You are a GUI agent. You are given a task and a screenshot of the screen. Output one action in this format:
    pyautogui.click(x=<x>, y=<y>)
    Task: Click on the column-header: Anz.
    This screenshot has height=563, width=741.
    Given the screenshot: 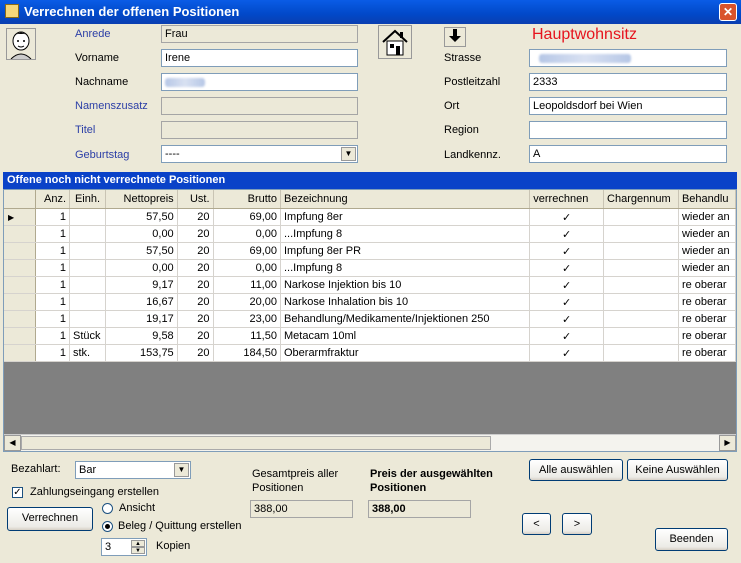 What is the action you would take?
    pyautogui.click(x=52, y=199)
    